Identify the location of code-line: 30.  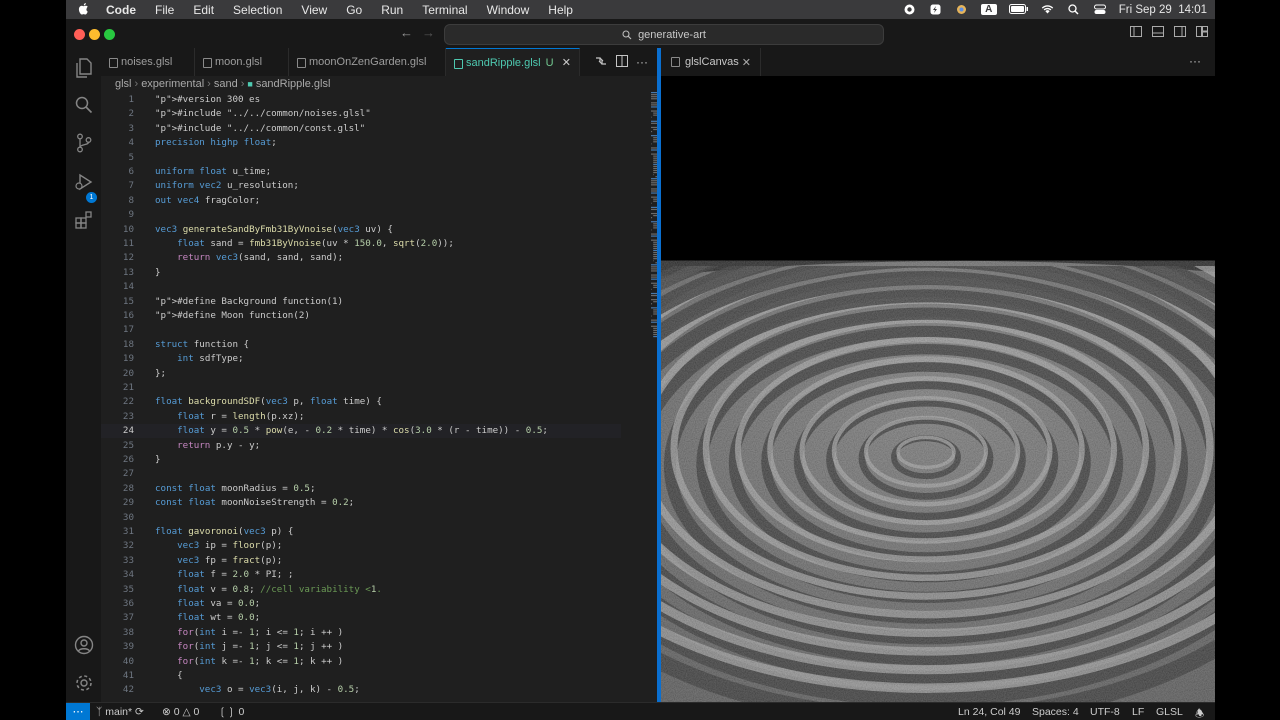
(361, 518).